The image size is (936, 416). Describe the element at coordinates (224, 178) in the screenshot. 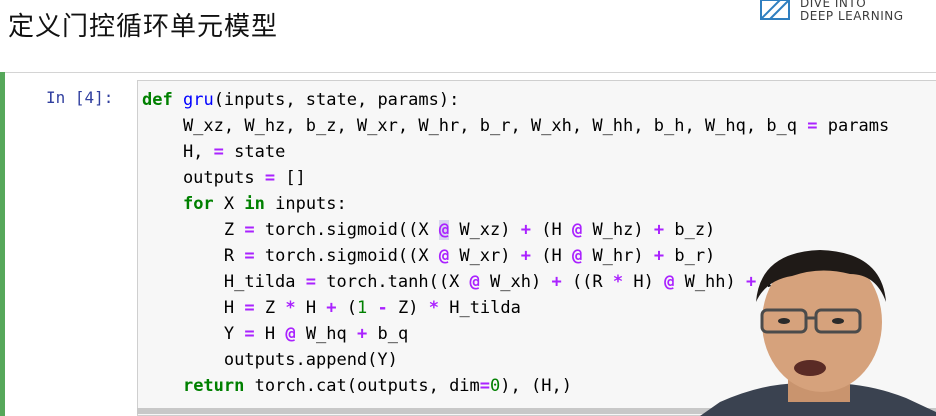

I see `code-line-4: outputs = []` at that location.